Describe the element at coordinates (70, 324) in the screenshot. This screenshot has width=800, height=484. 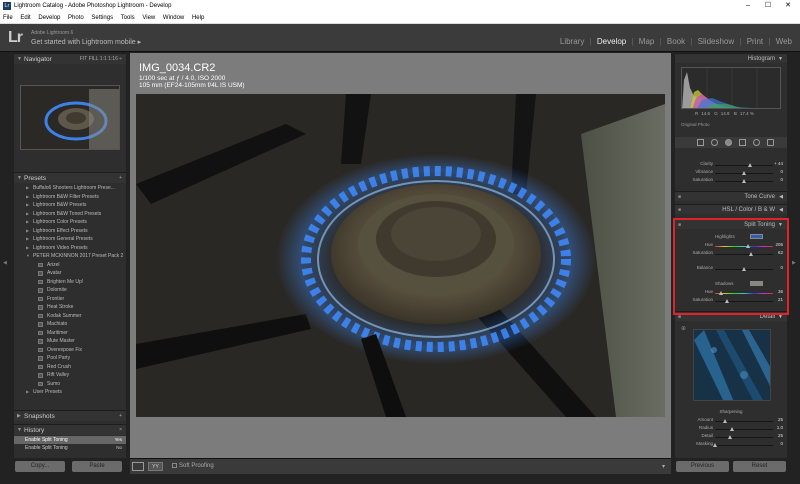
I see `preset-item: Machiato` at that location.